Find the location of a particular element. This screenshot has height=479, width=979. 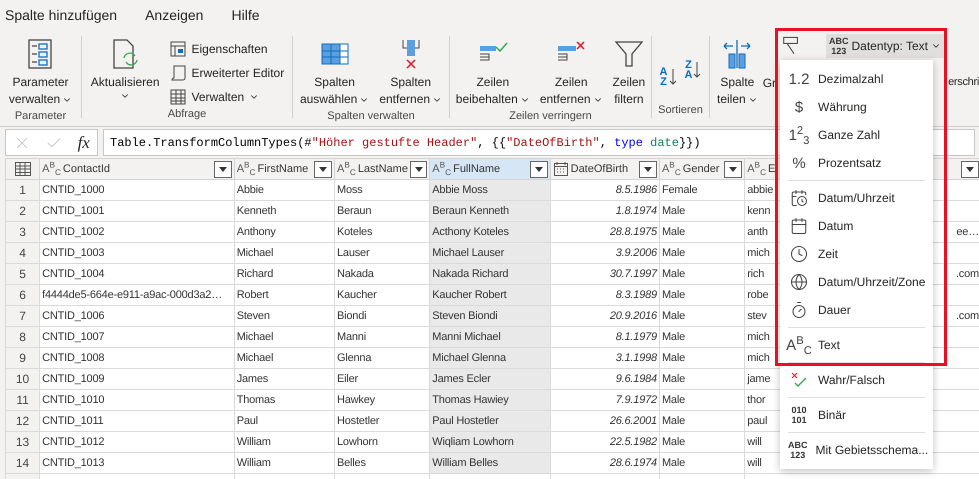

table-cell: 3.9.2006 is located at coordinates (605, 253).